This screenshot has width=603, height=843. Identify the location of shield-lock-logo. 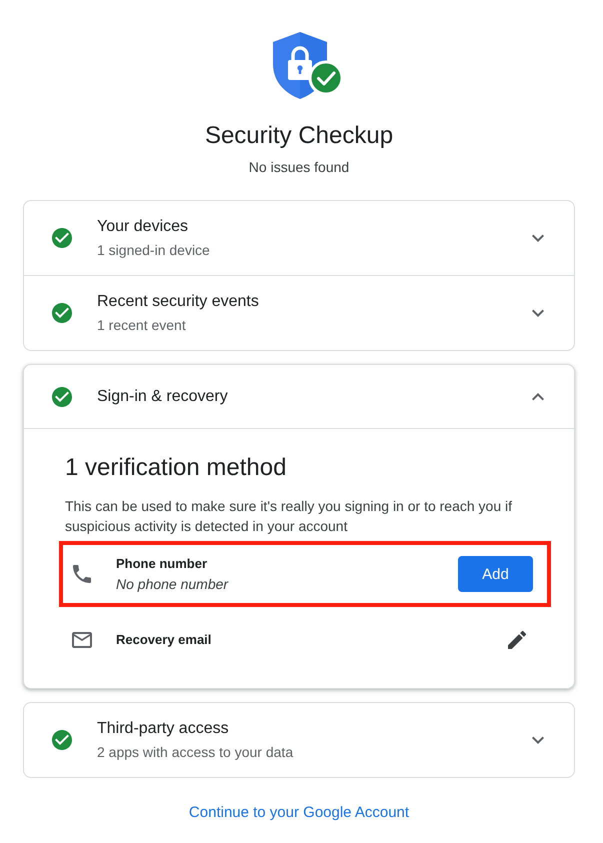
(308, 66).